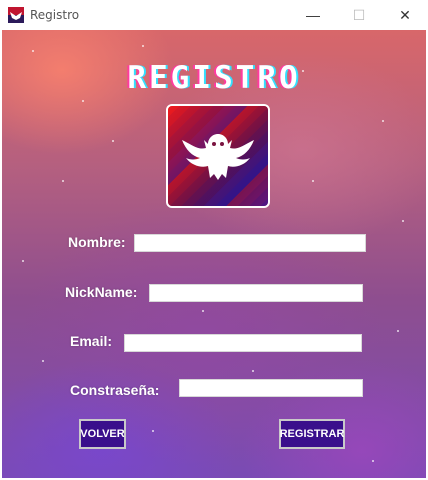 The image size is (428, 480). Describe the element at coordinates (214, 78) in the screenshot. I see `page-title: REGISTRO` at that location.